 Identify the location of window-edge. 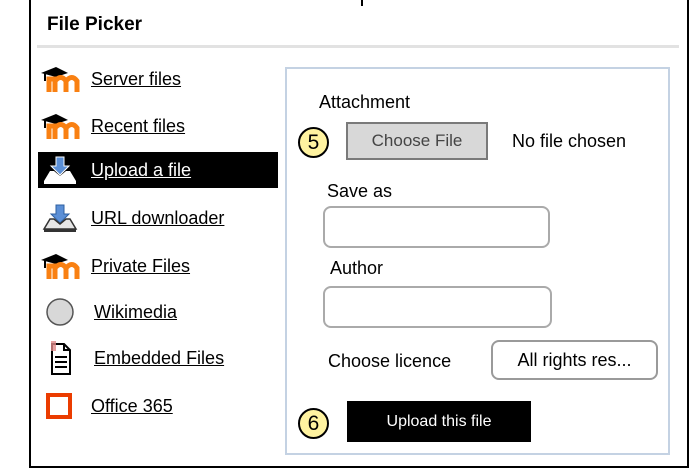
(362, 3).